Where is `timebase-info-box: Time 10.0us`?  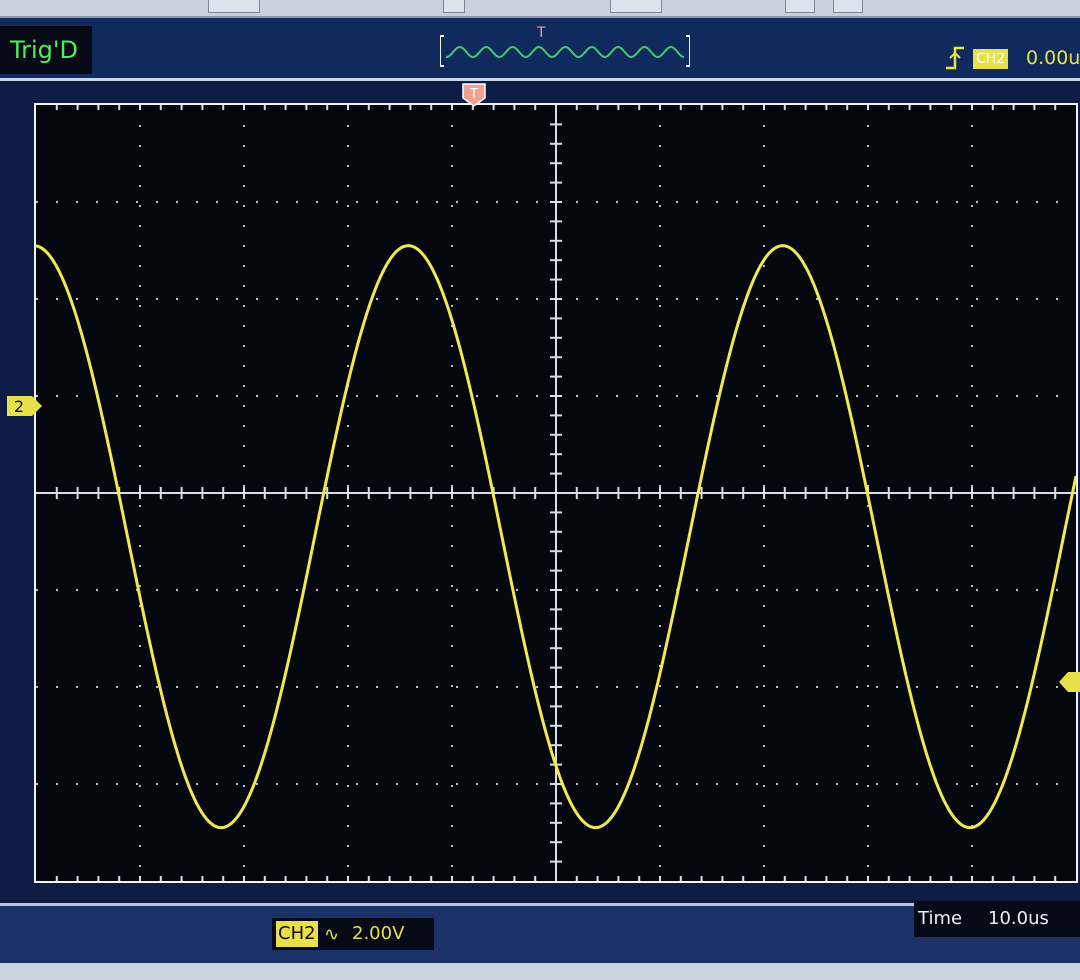
timebase-info-box: Time 10.0us is located at coordinates (997, 919).